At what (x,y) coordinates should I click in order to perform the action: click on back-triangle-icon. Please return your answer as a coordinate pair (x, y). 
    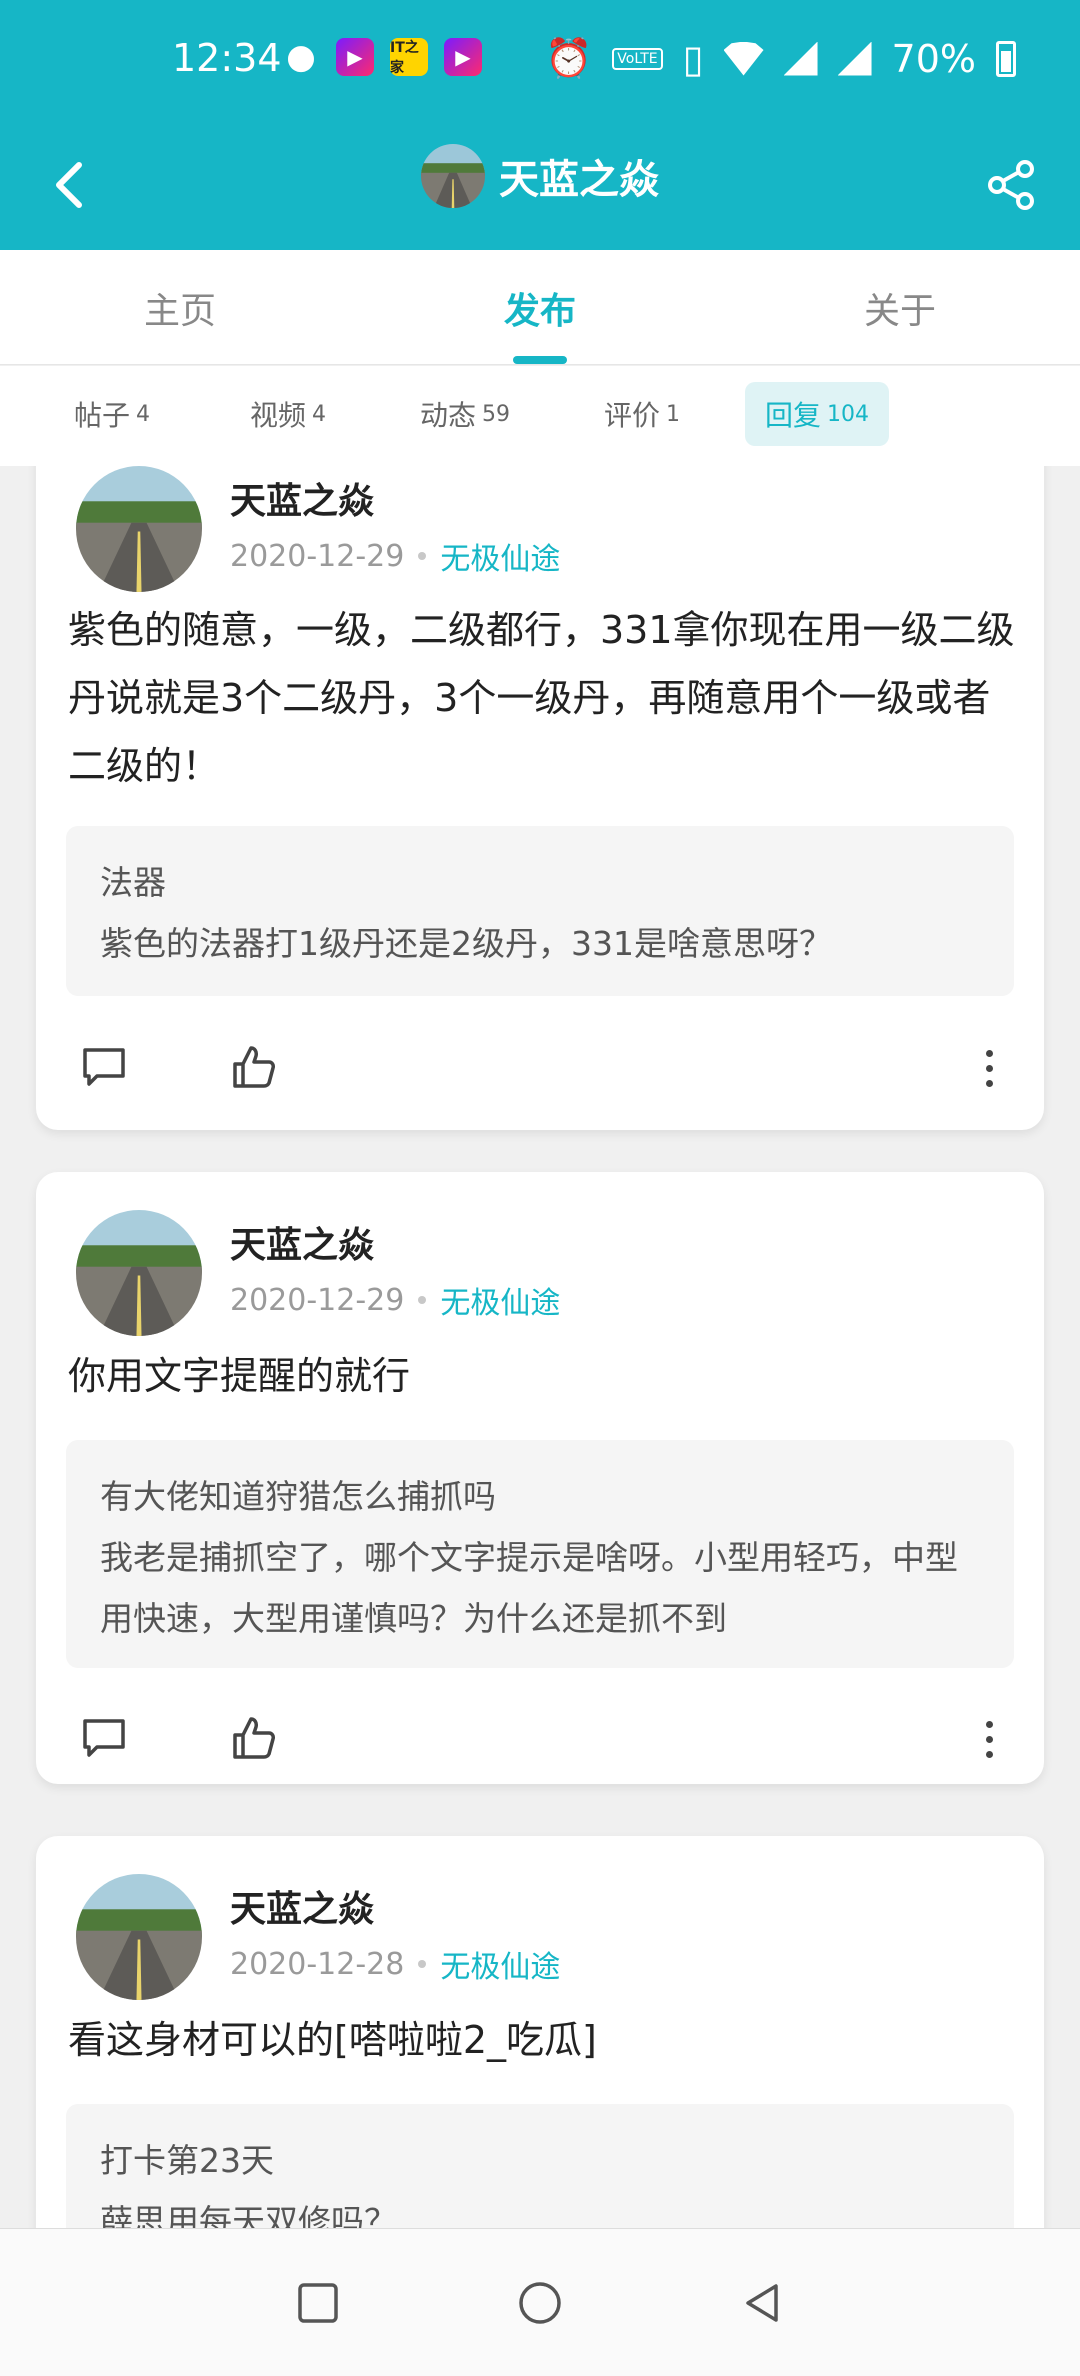
    Looking at the image, I should click on (762, 2303).